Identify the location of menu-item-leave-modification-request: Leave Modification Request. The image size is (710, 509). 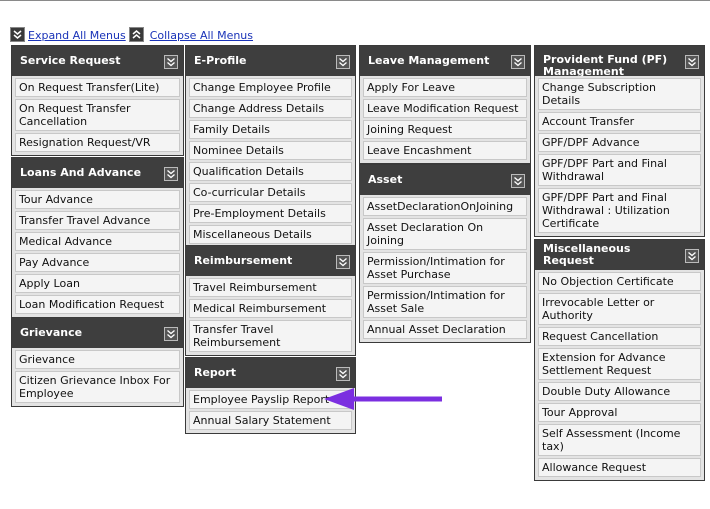
(445, 108).